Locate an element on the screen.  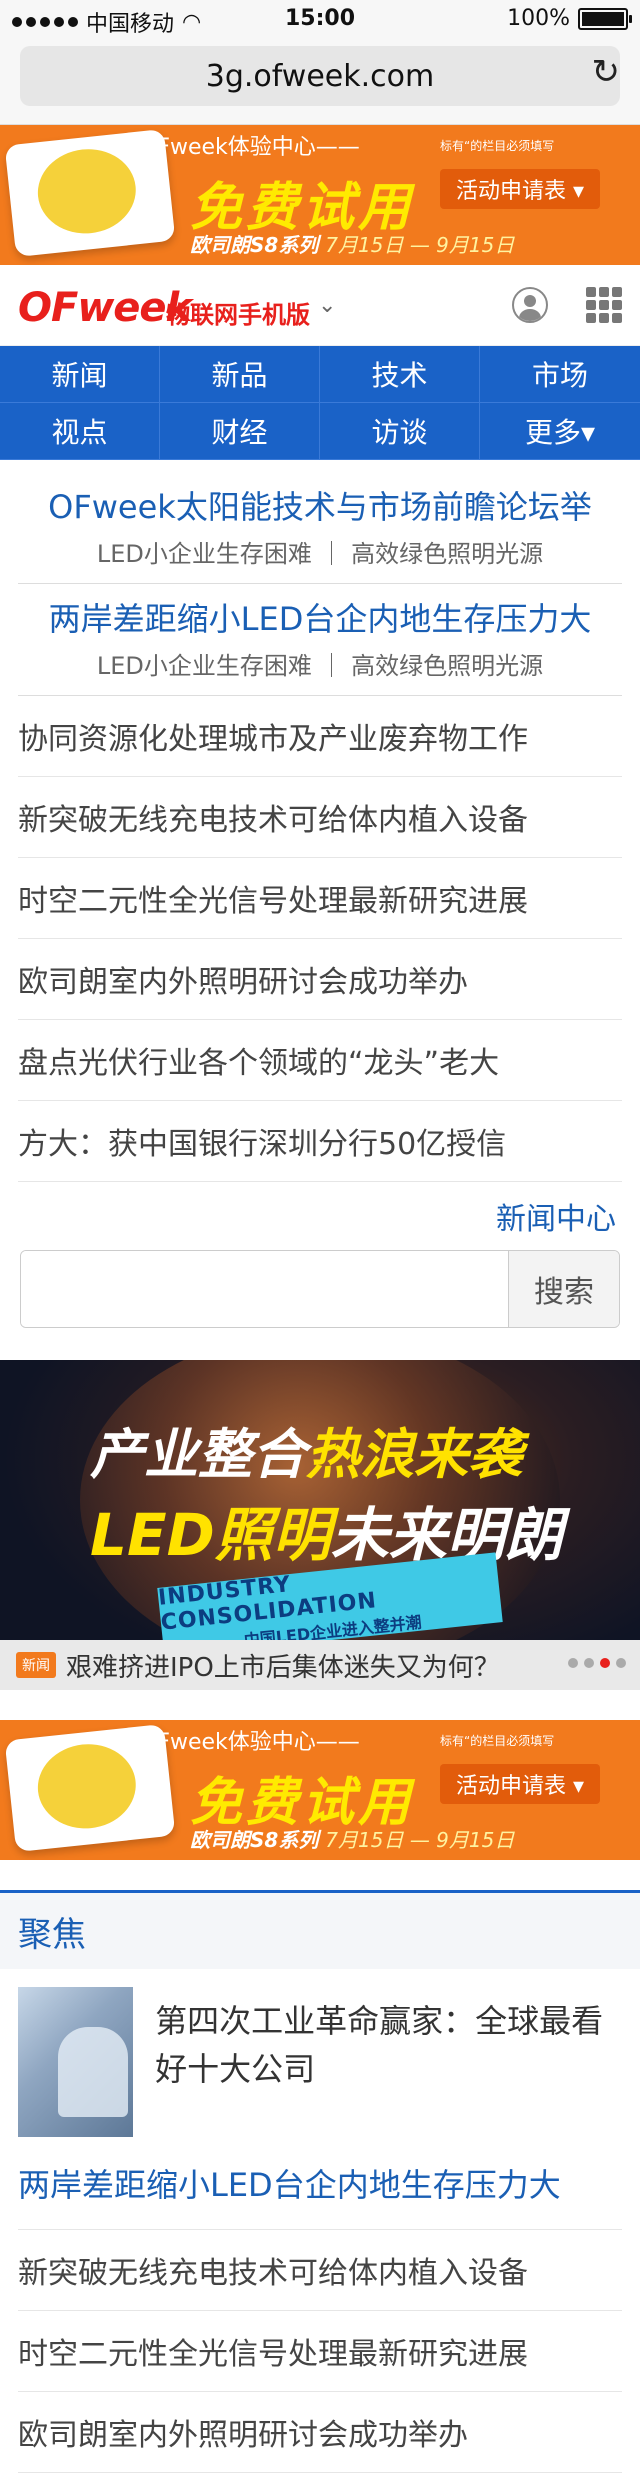
battery-percent: 100% is located at coordinates (538, 18).